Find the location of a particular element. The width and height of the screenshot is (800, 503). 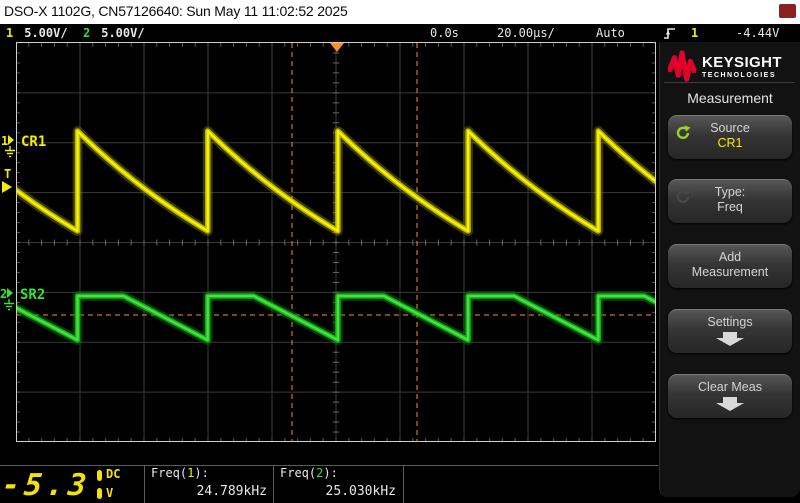

keysight-spark-icon is located at coordinates (682, 66).